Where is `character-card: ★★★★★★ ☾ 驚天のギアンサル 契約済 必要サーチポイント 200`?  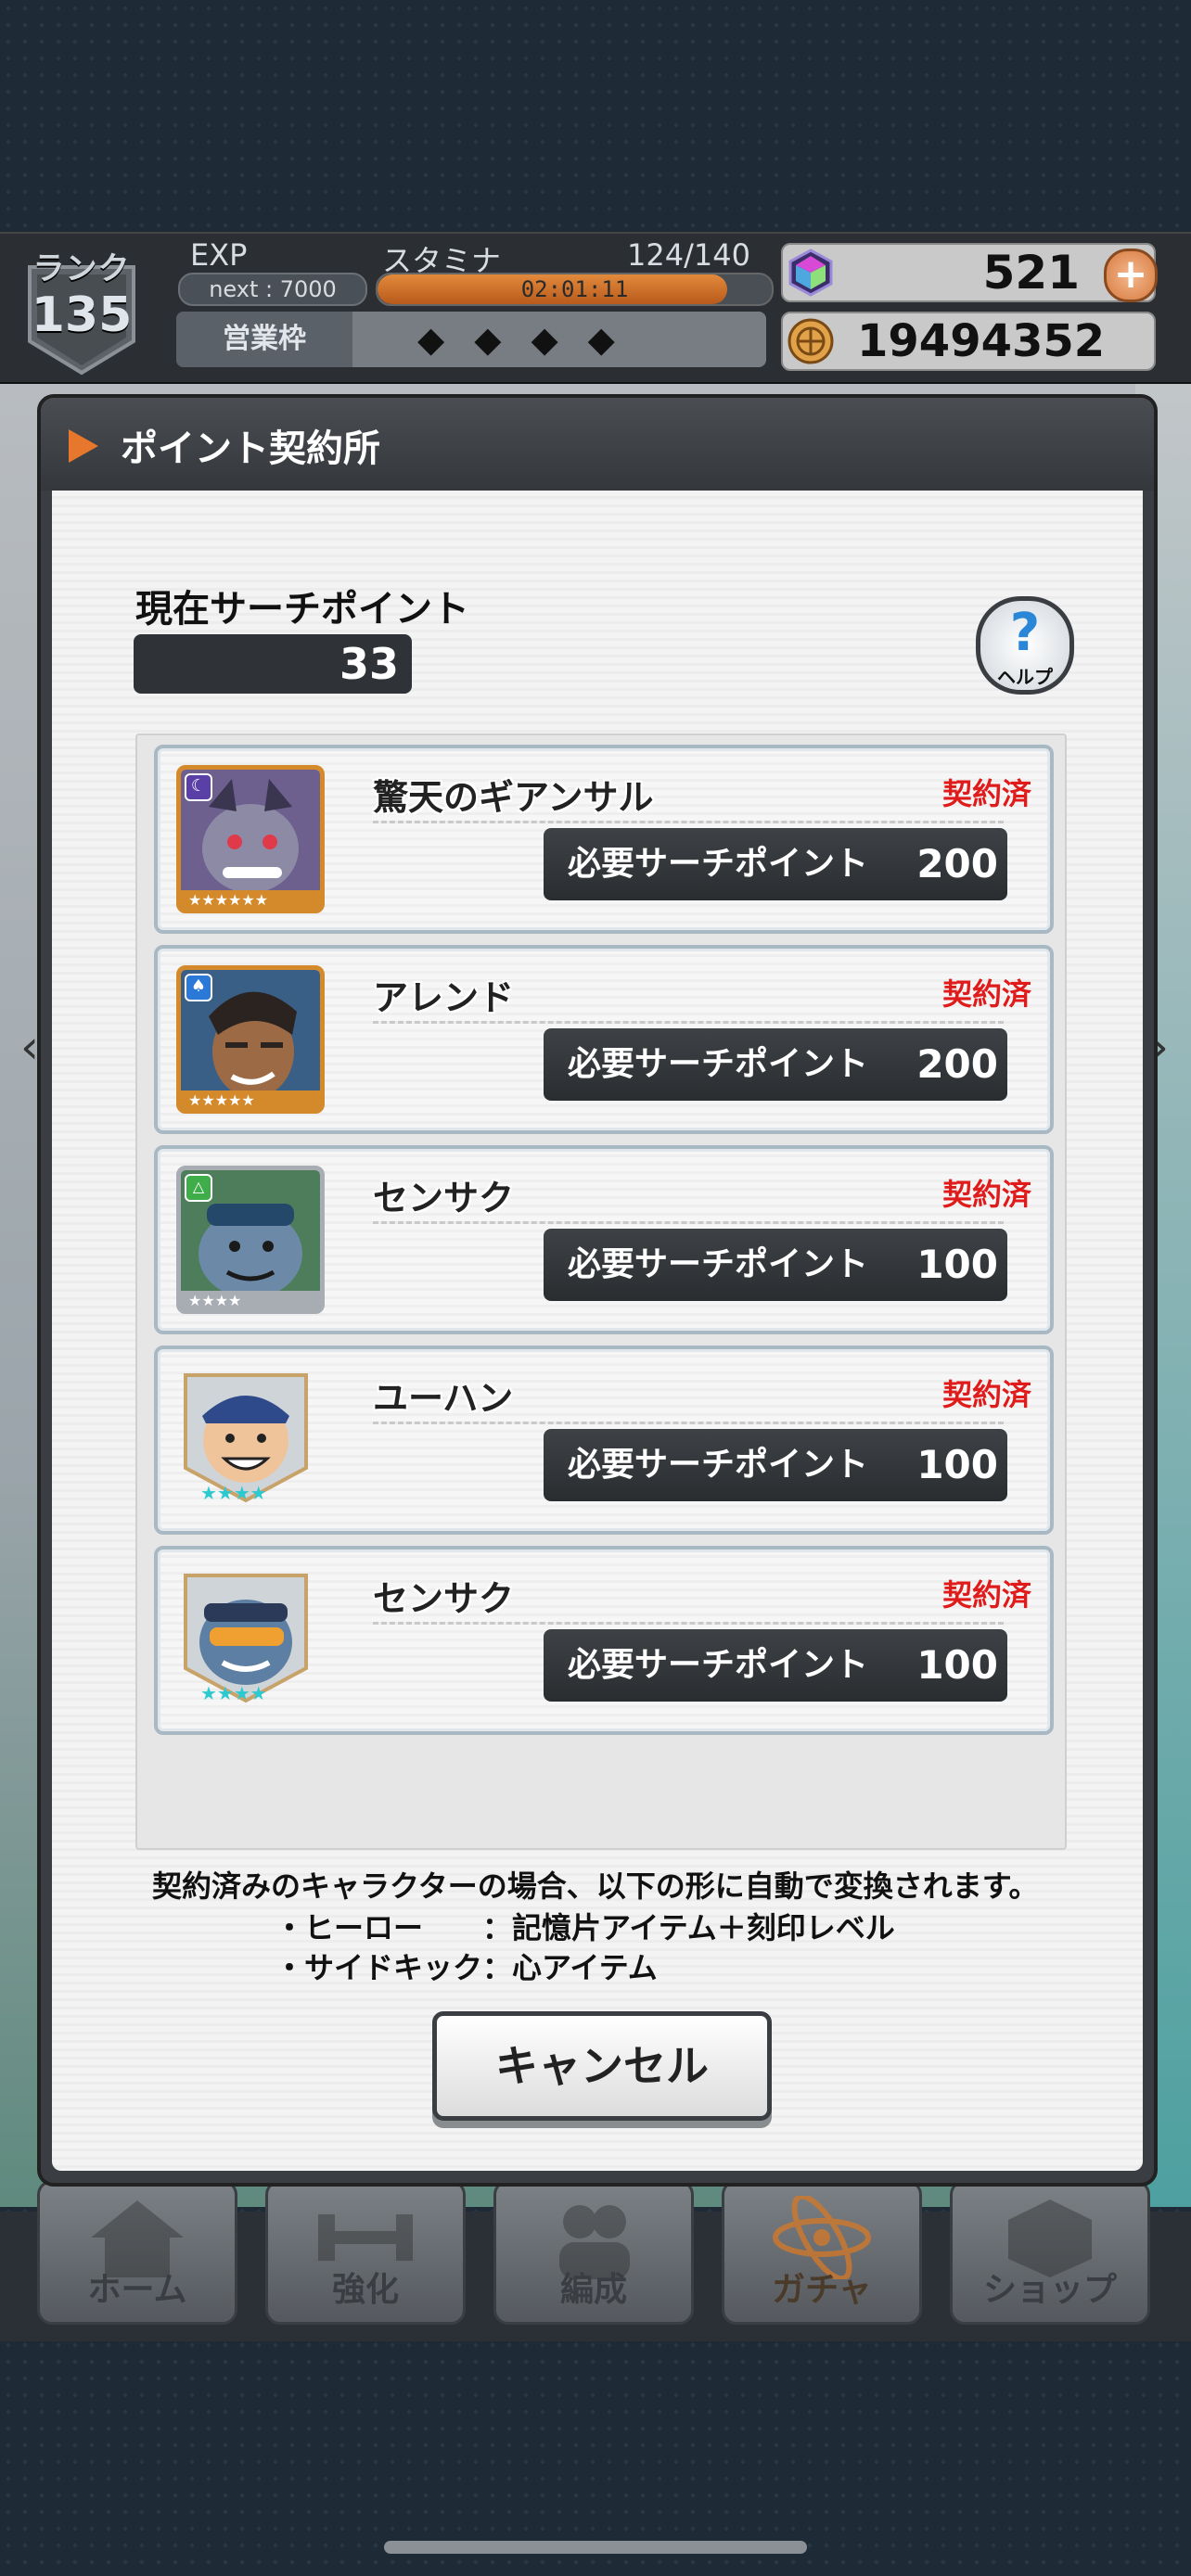 character-card: ★★★★★★ ☾ 驚天のギアンサル 契約済 必要サーチポイント 200 is located at coordinates (604, 839).